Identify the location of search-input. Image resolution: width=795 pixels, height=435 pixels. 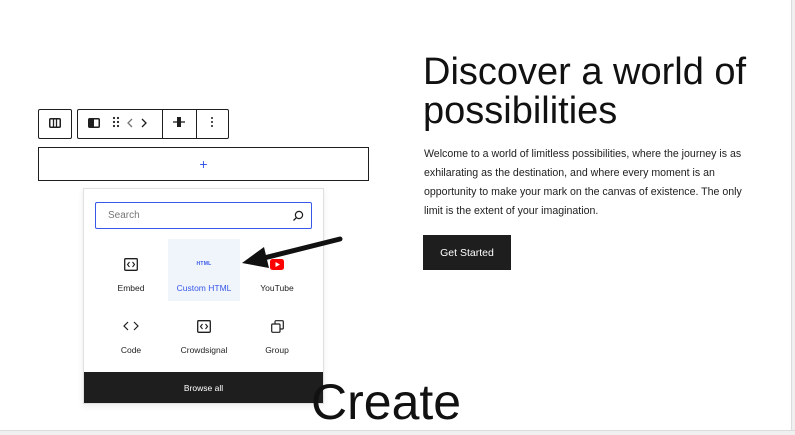
(193, 215).